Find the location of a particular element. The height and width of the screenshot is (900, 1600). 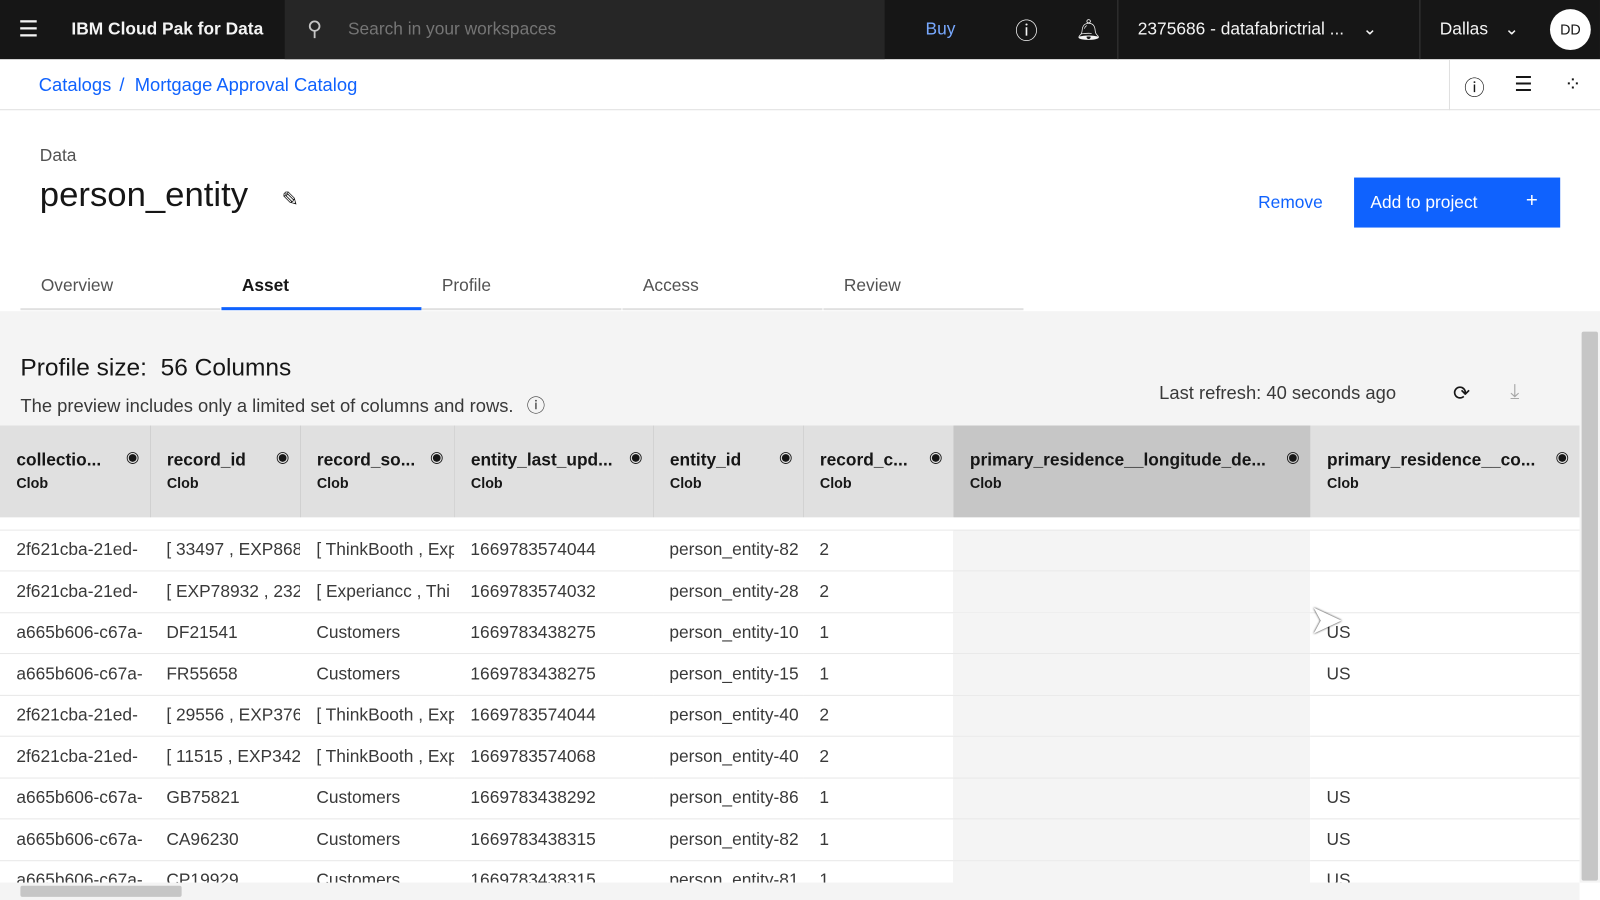

column-header: record_c... Clob ◉ is located at coordinates (878, 471).